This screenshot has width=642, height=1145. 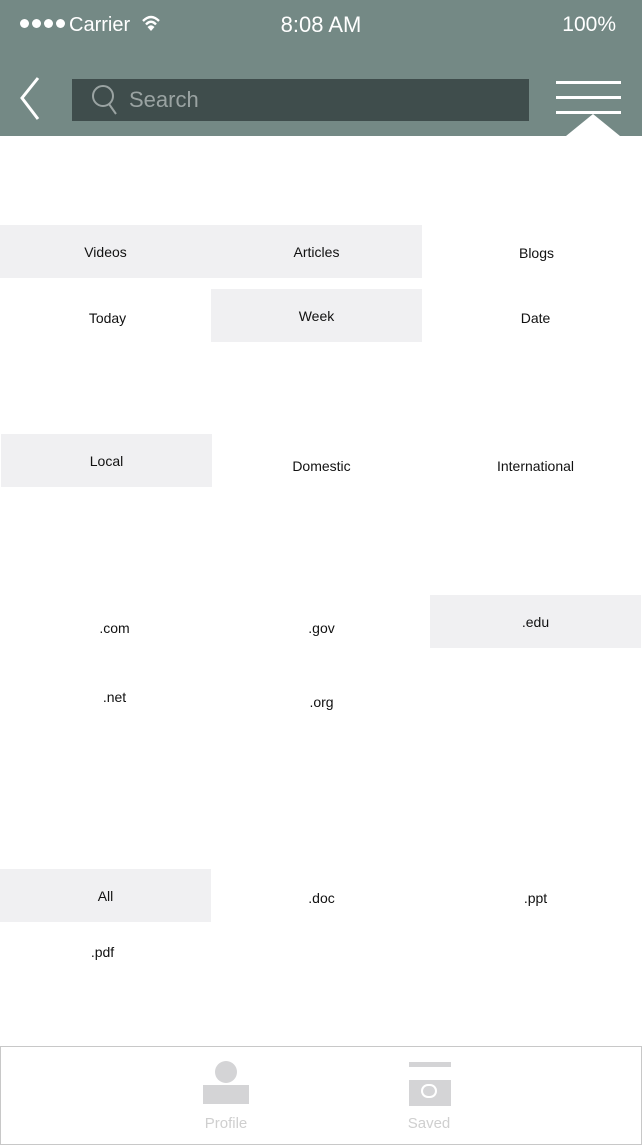 What do you see at coordinates (321, 627) in the screenshot?
I see `filter-option-gov: .gov` at bounding box center [321, 627].